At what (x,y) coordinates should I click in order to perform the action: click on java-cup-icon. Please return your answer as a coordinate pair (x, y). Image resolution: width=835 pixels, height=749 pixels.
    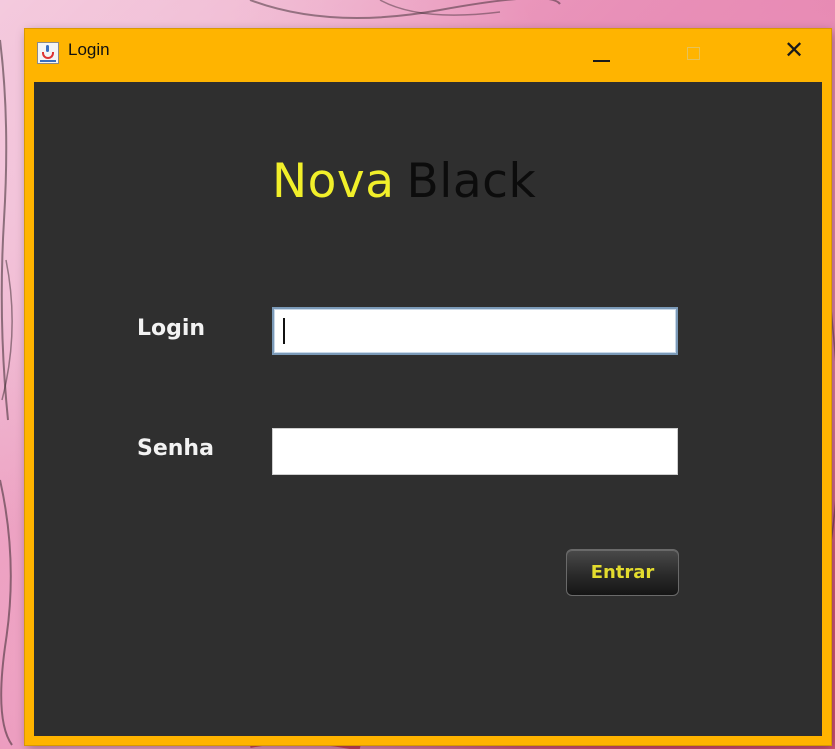
    Looking at the image, I should click on (48, 53).